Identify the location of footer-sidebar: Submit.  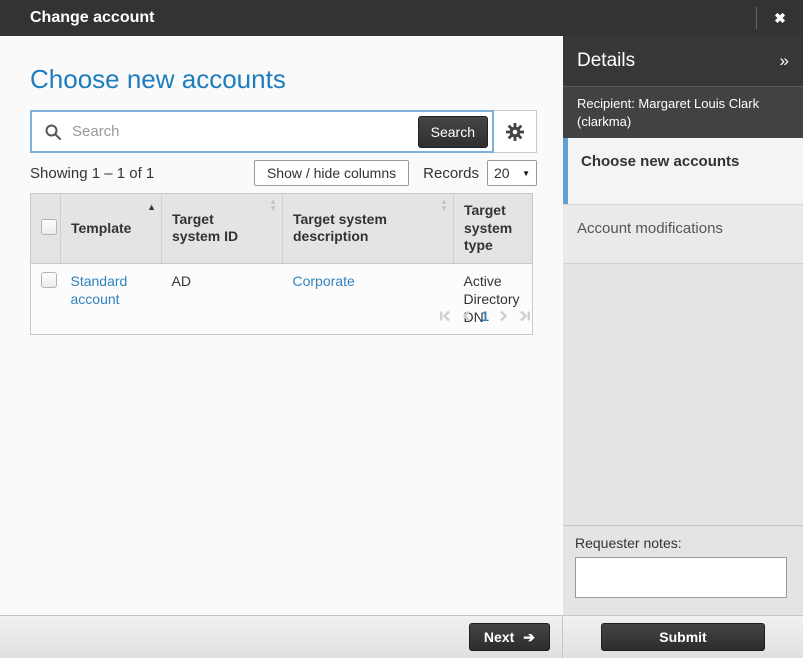
(683, 637).